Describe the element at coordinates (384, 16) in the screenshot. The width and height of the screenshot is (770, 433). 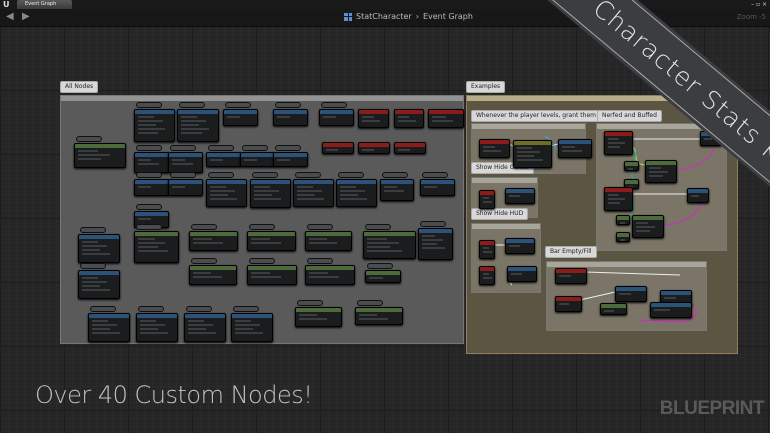
I see `breadcrumb-root: StatCharacter` at that location.